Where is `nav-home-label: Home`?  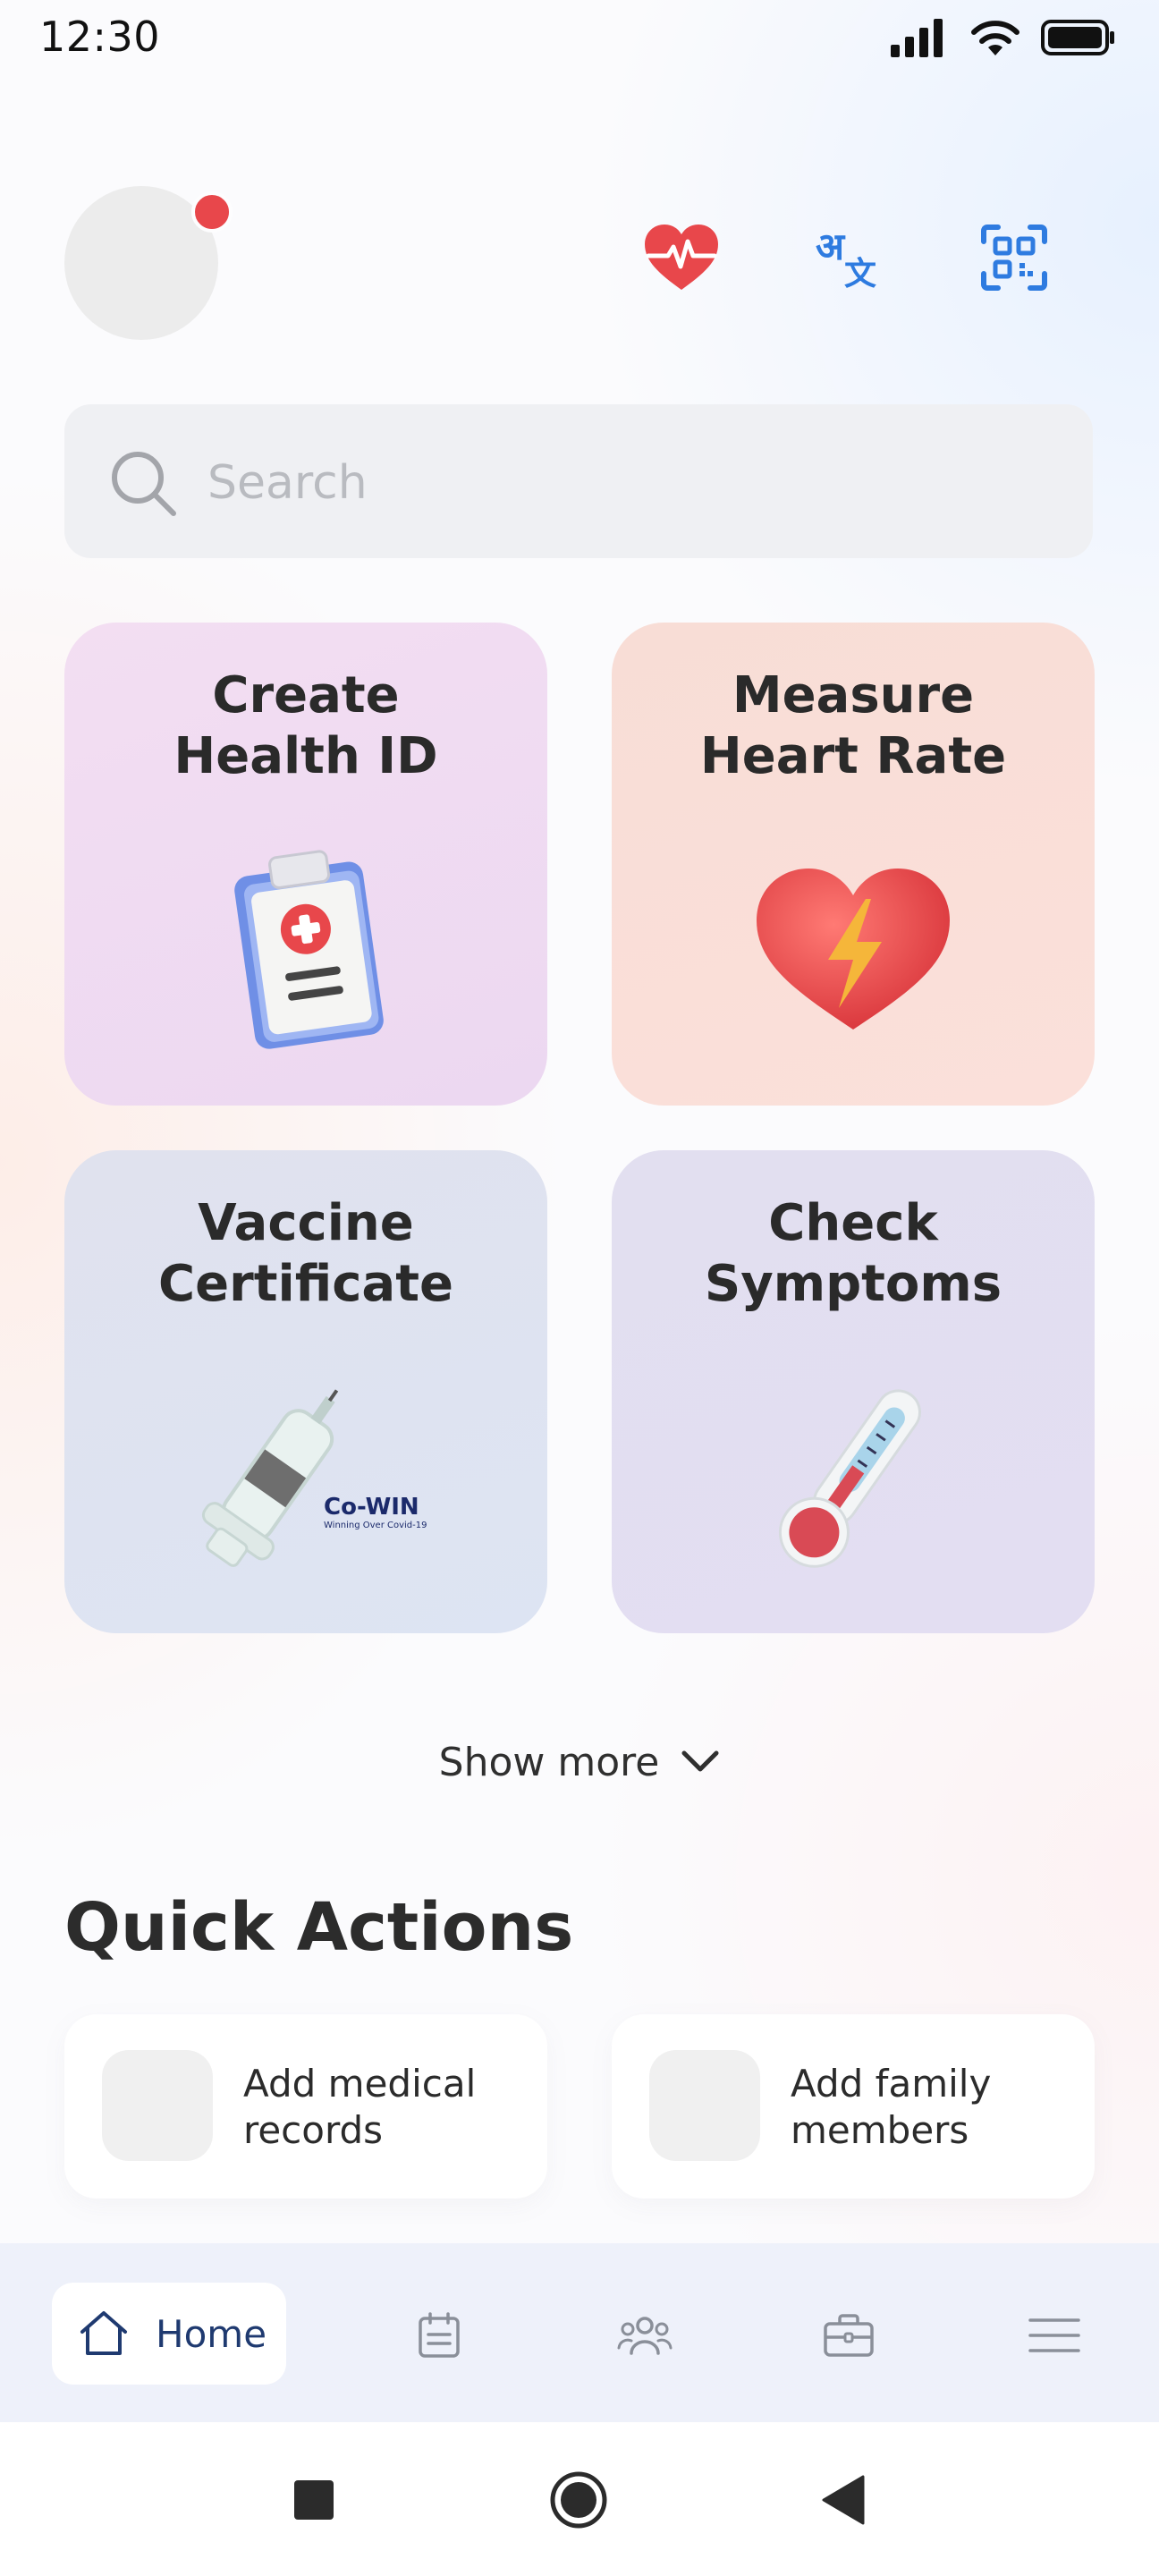 nav-home-label: Home is located at coordinates (211, 2333).